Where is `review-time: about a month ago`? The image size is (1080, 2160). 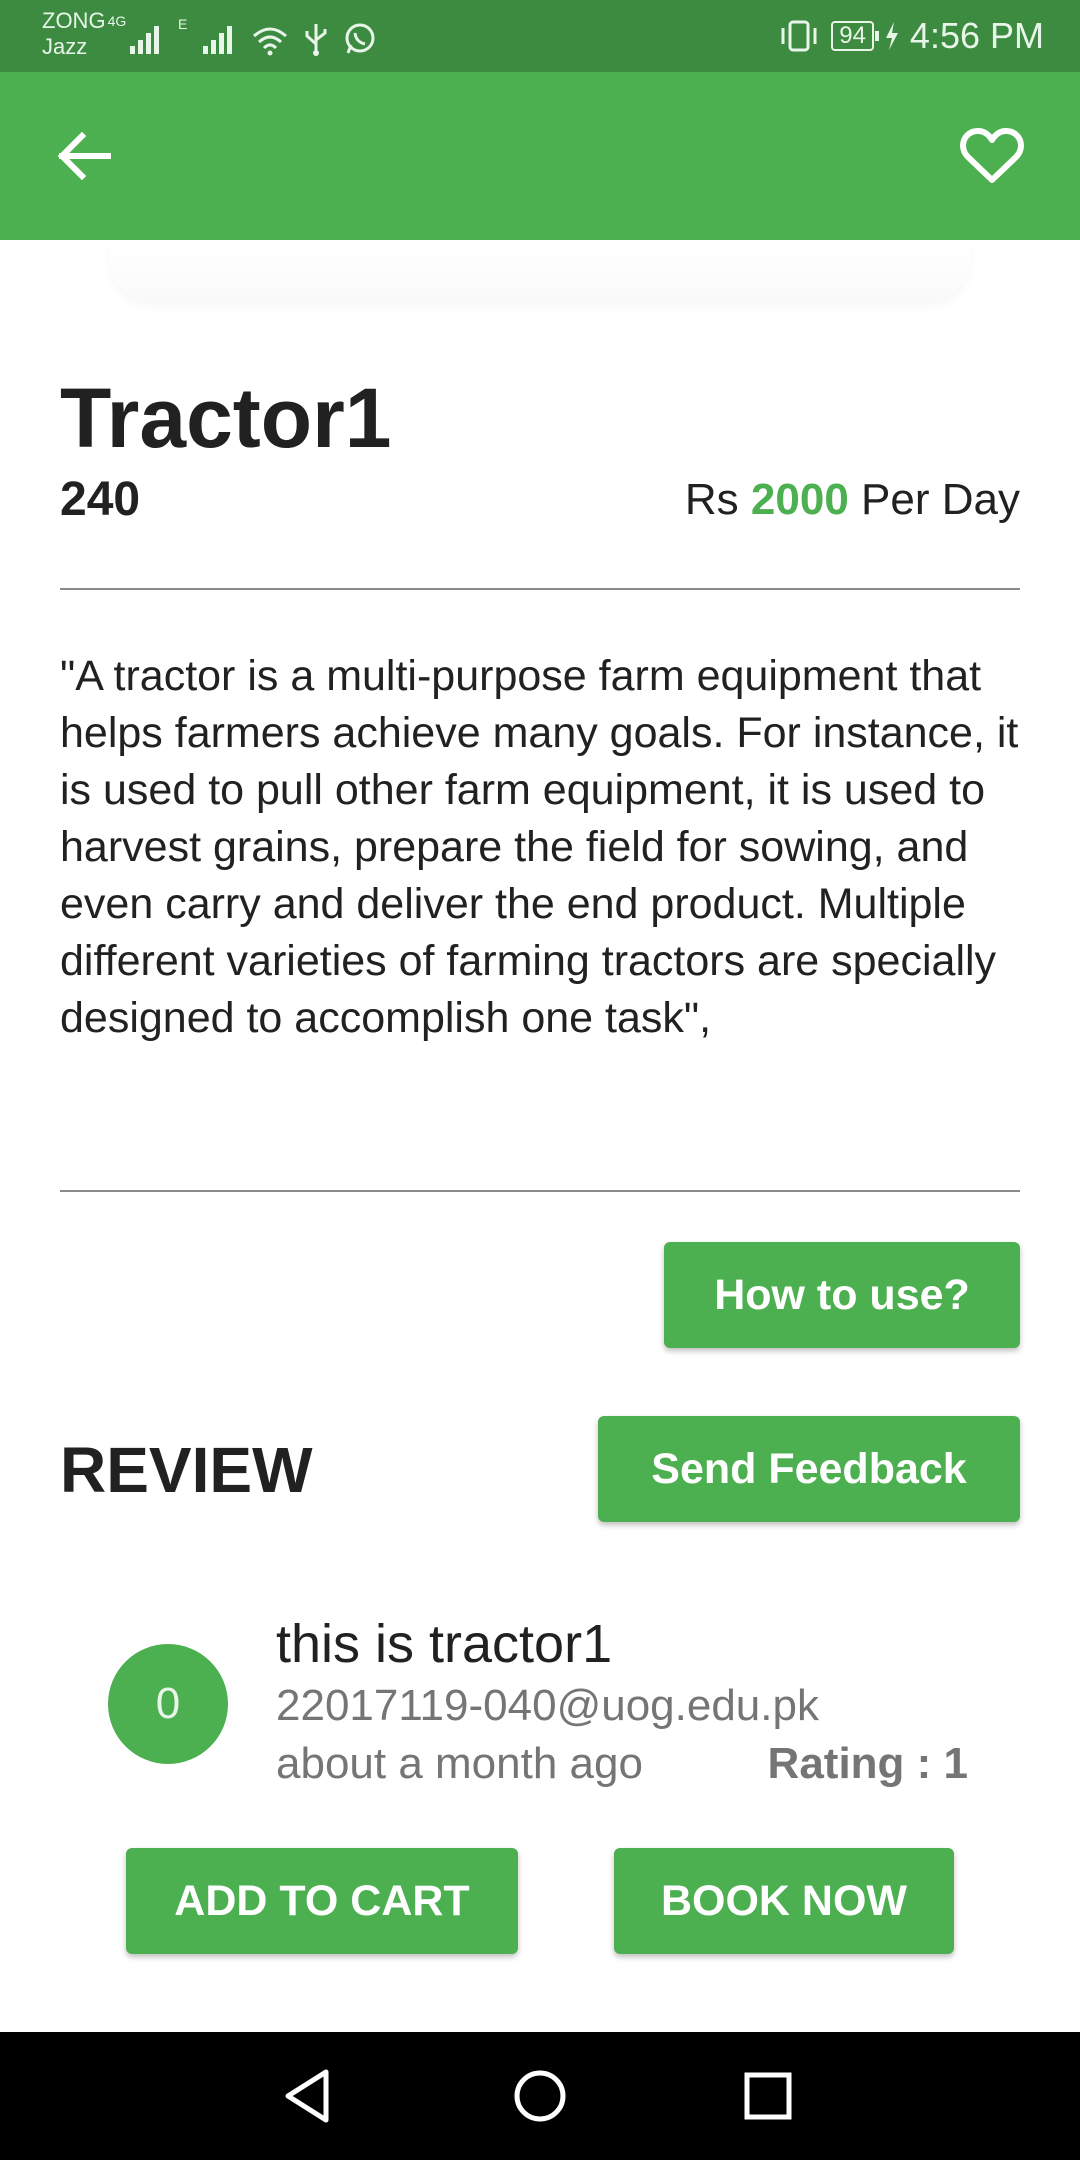
review-time: about a month ago is located at coordinates (459, 1763).